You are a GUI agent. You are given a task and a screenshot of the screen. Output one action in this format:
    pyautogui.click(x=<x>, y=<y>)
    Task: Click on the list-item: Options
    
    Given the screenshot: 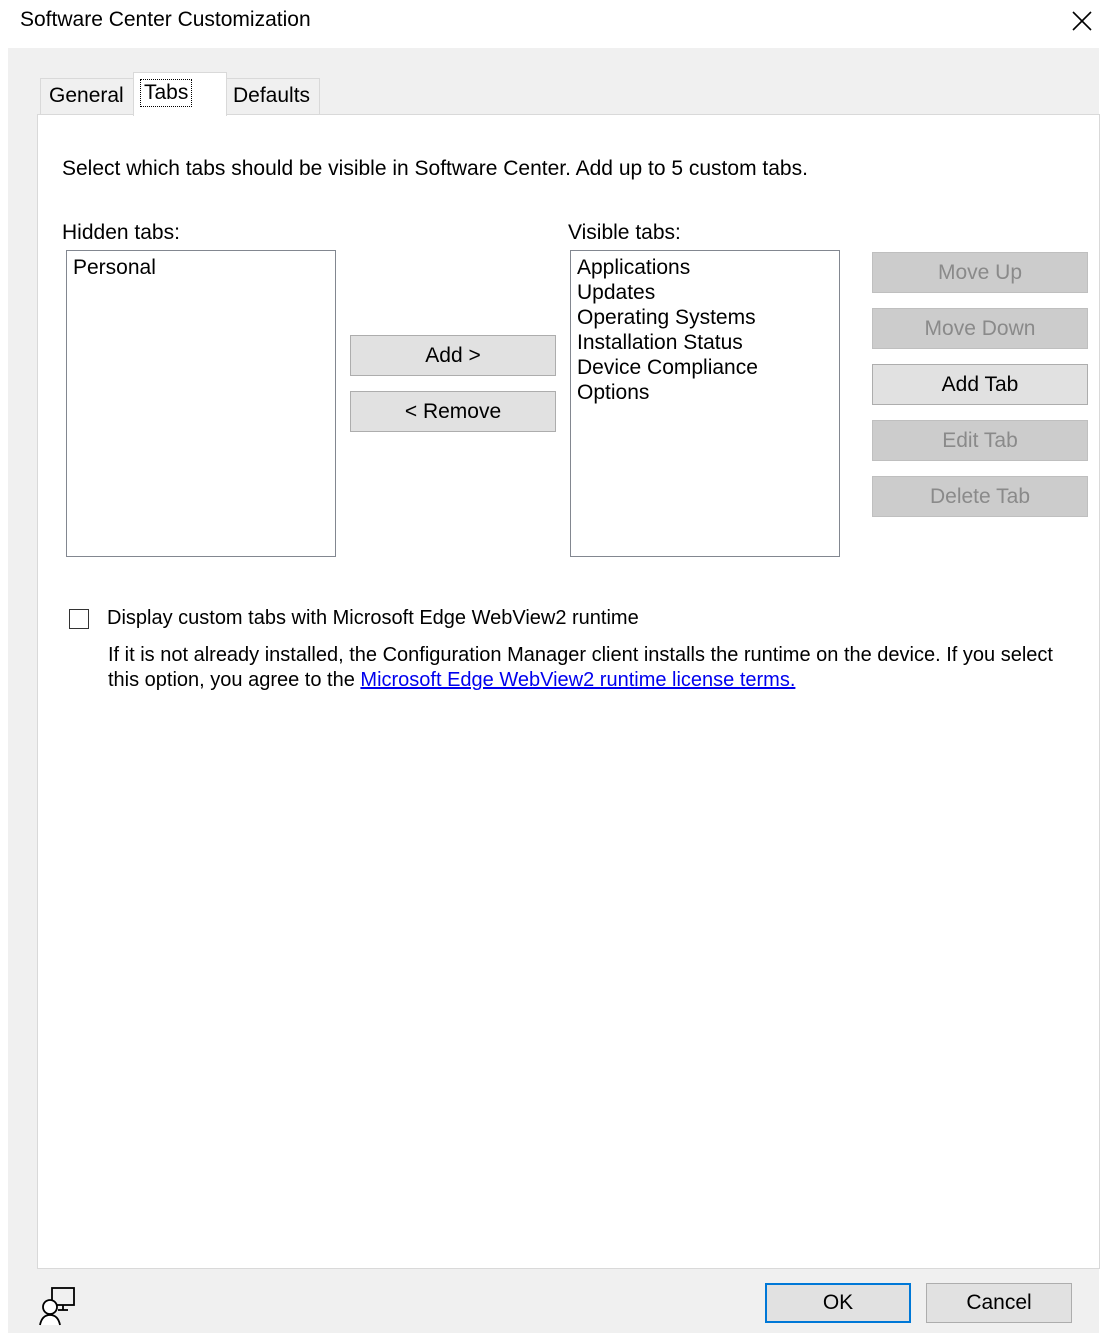 What is the action you would take?
    pyautogui.click(x=705, y=392)
    